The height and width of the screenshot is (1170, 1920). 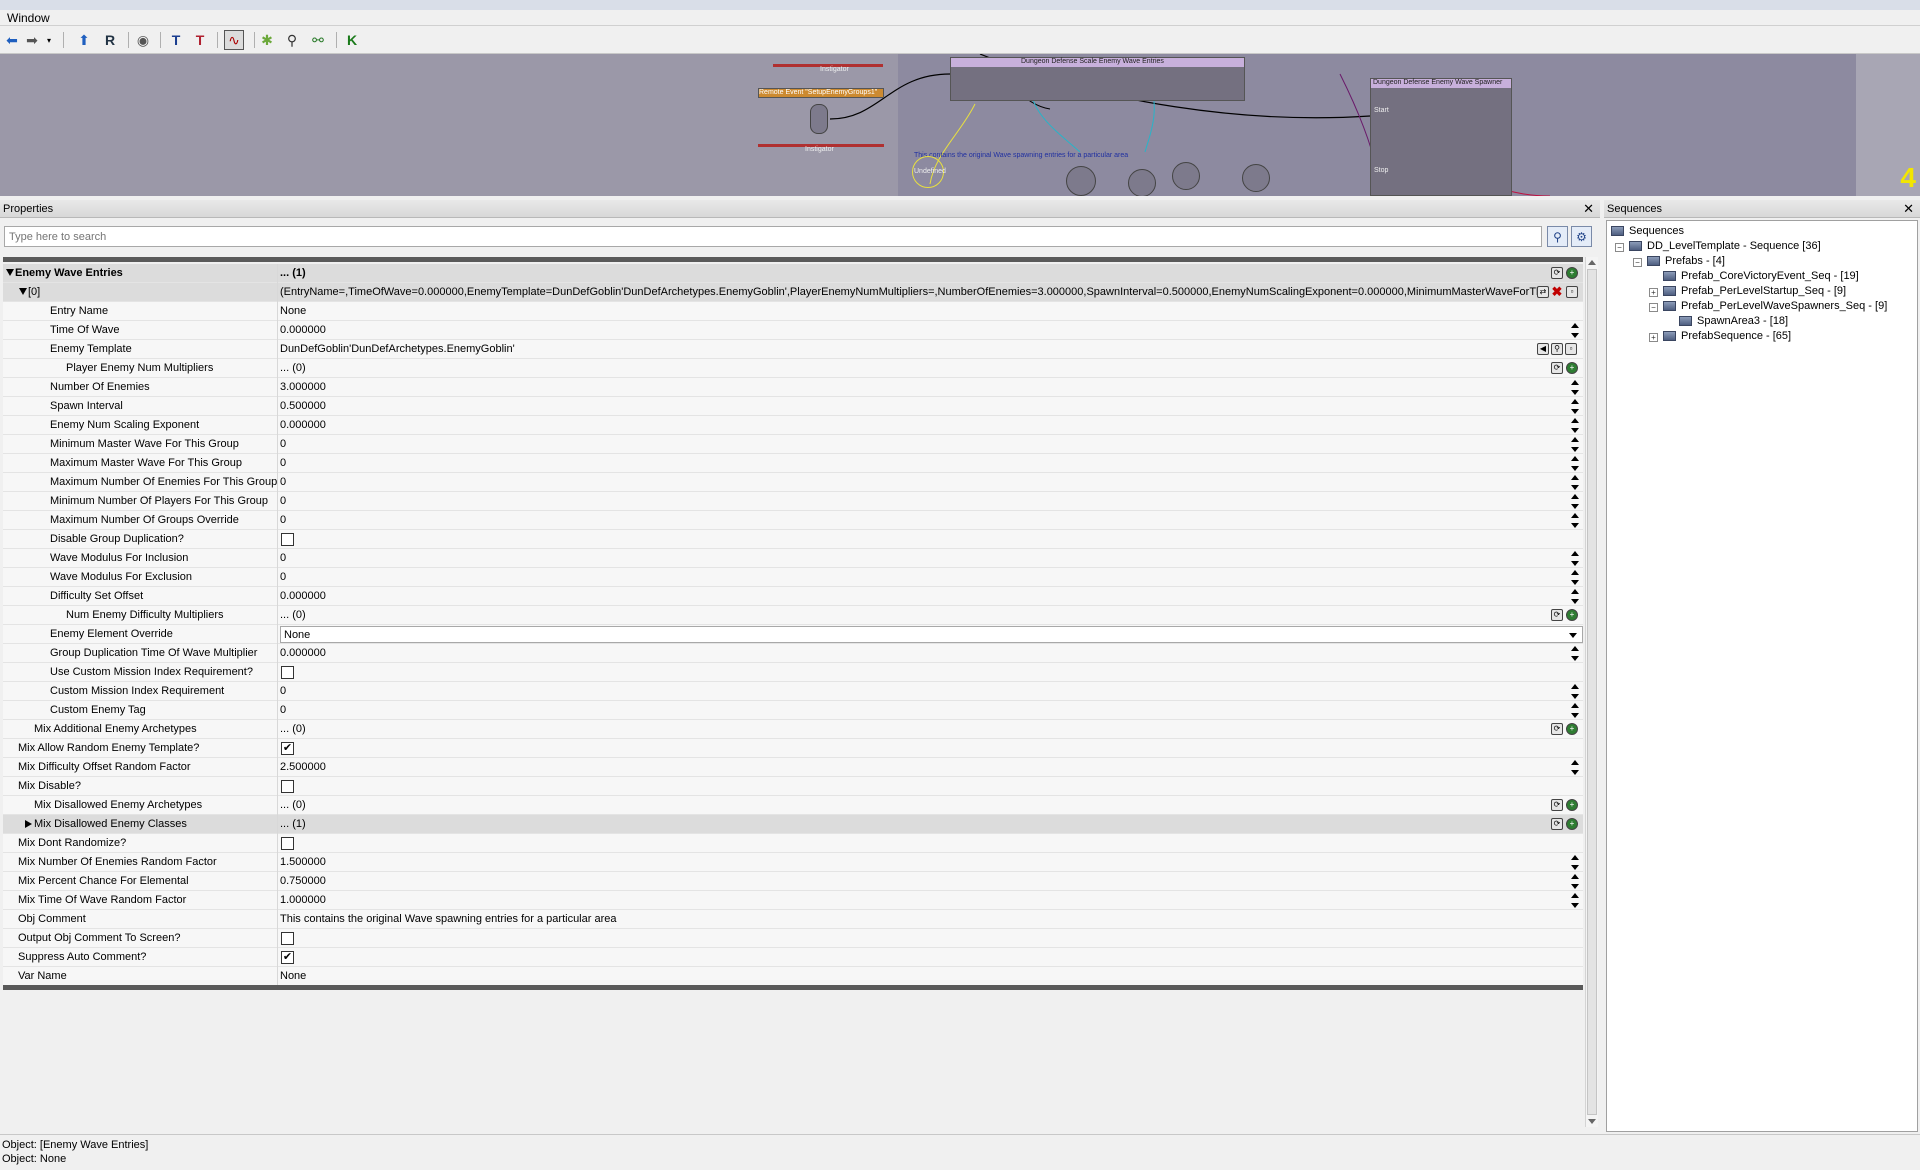 I want to click on property-row: Entry Name None, so click(x=793, y=311).